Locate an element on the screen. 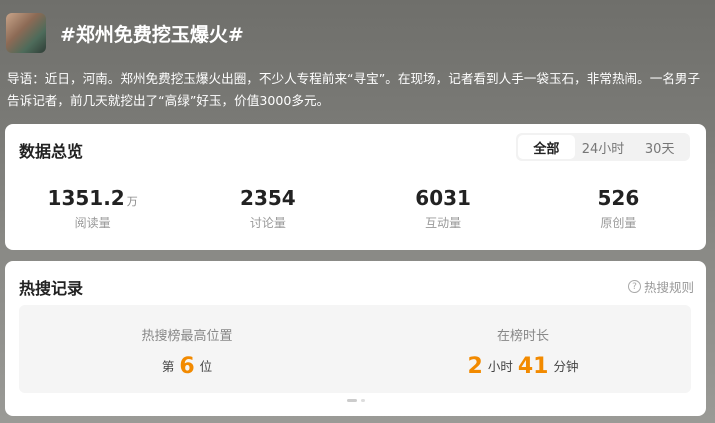 The image size is (715, 423). hours-number: 2 is located at coordinates (475, 366).